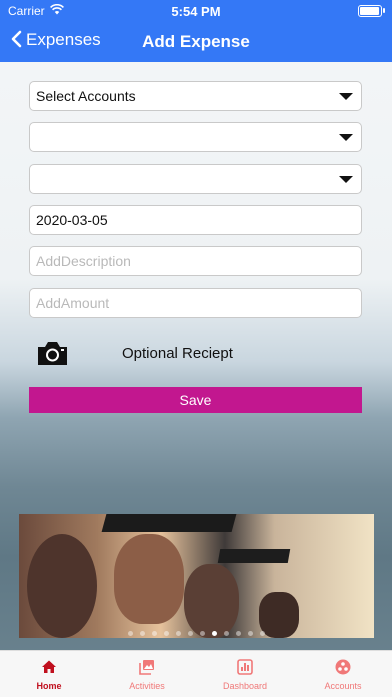 This screenshot has height=697, width=392. Describe the element at coordinates (245, 686) in the screenshot. I see `tab-dashboard-label: Dashboard` at that location.